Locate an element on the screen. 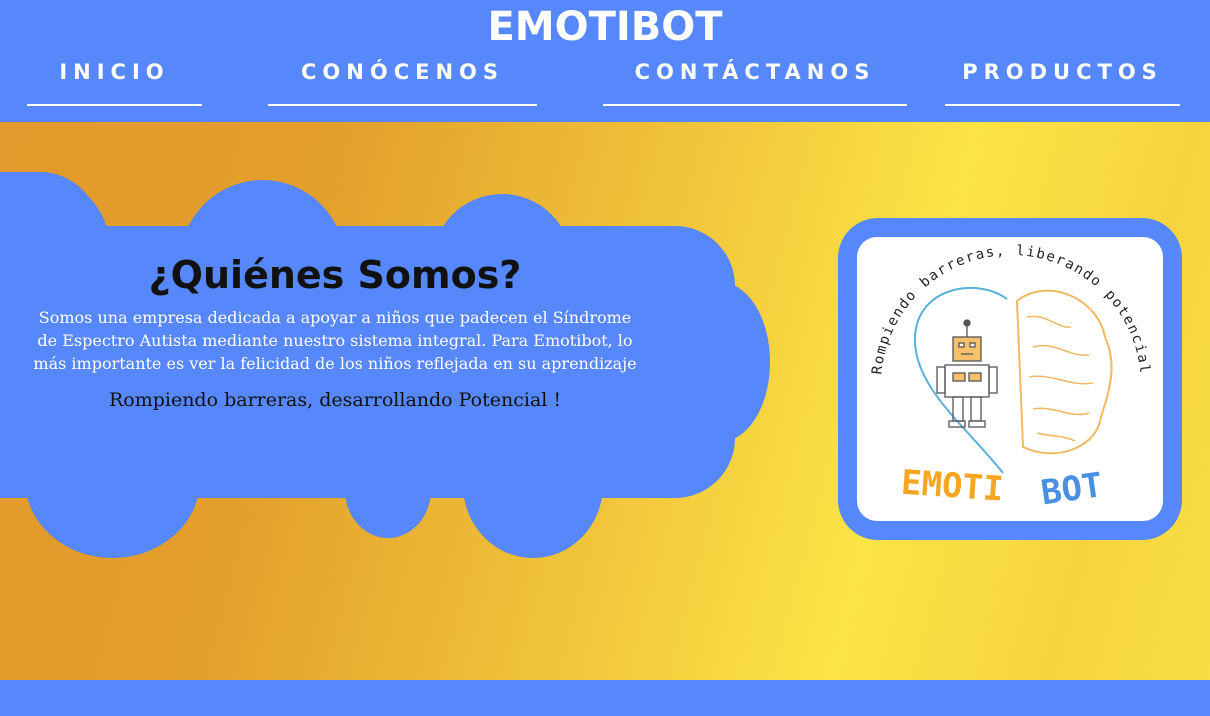 The width and height of the screenshot is (1210, 716). logo-word-emoti: EMOTI is located at coordinates (952, 486).